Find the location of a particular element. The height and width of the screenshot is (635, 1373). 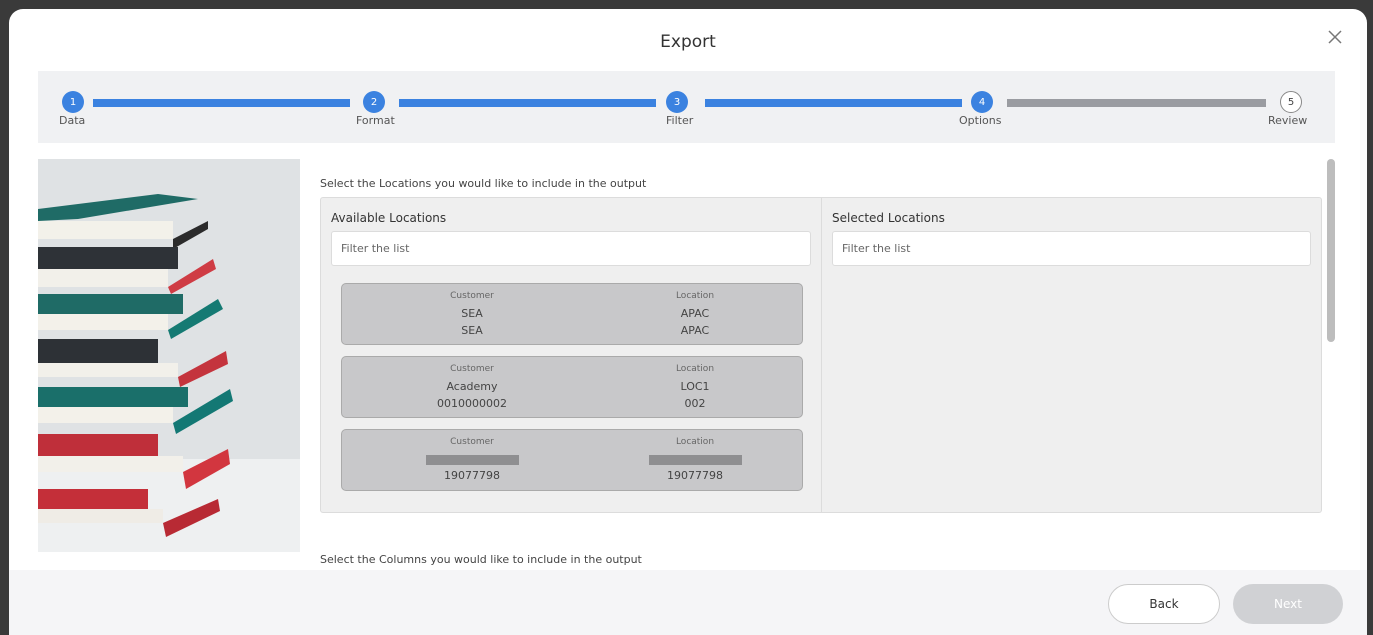

customer-code: 0010000002 is located at coordinates (472, 403).